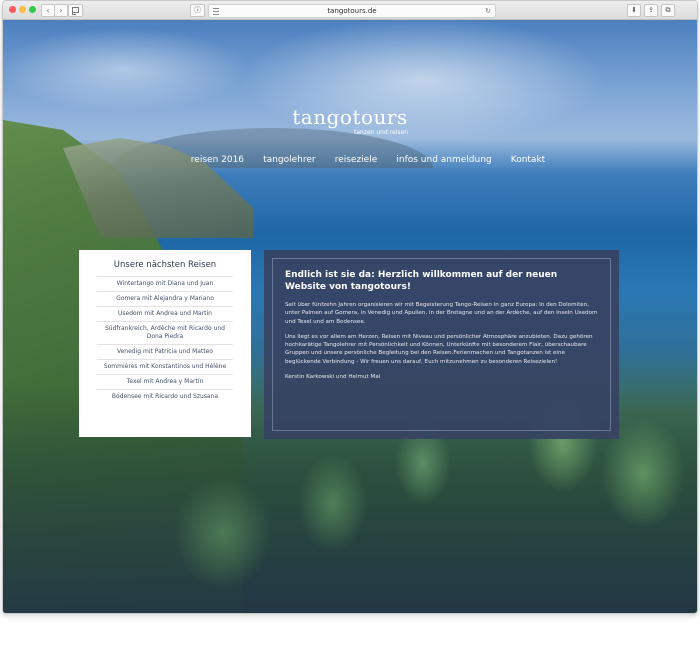 This screenshot has height=650, width=700. Describe the element at coordinates (651, 10) in the screenshot. I see `share-icon: ⇪` at that location.